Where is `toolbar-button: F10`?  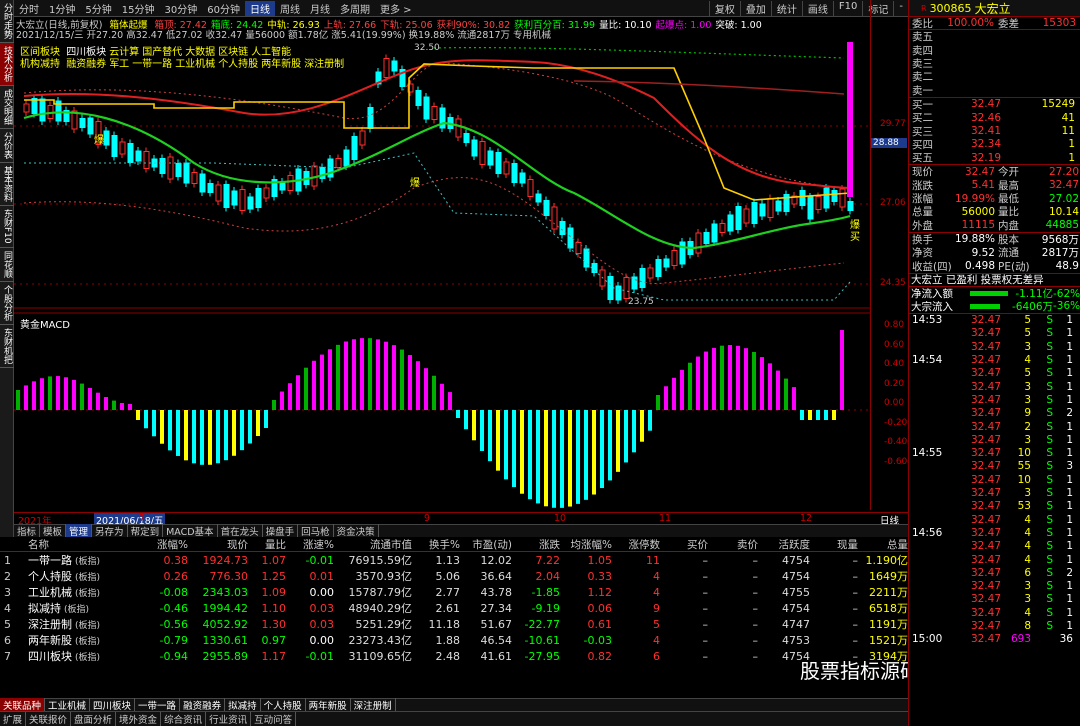
toolbar-button: F10 is located at coordinates (847, 8).